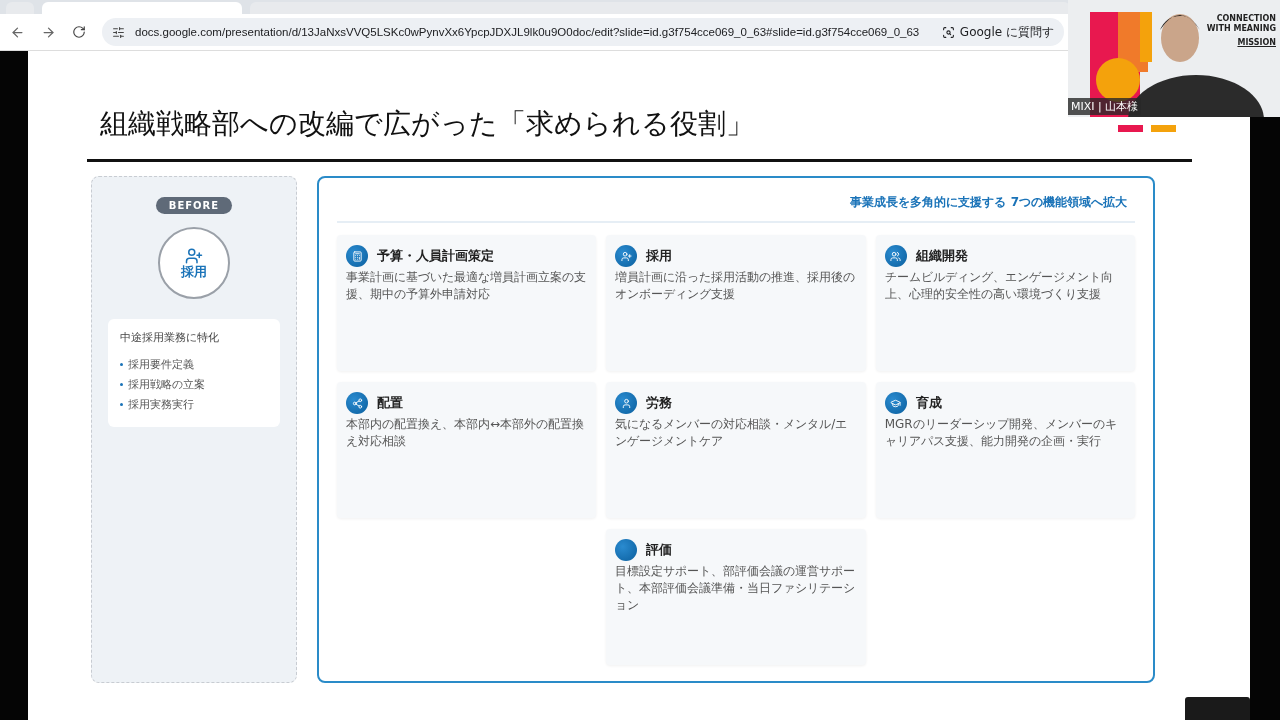 The image size is (1280, 720). What do you see at coordinates (732, 433) in the screenshot?
I see `function-description: 気になるメンバーの対応相談・メンタル/エンゲージメントケア` at bounding box center [732, 433].